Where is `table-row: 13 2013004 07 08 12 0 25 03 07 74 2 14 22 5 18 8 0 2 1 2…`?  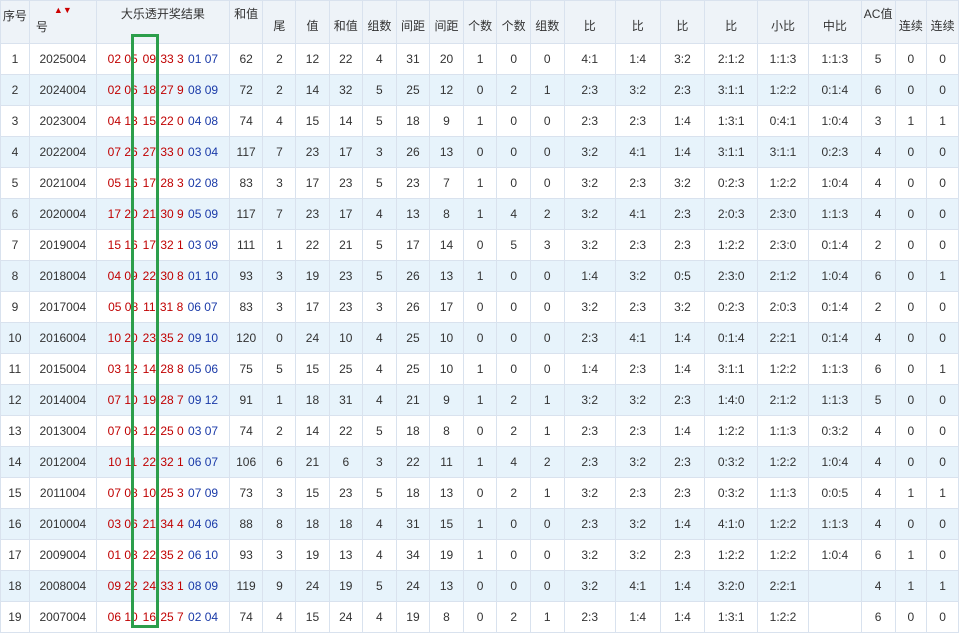 table-row: 13 2013004 07 08 12 0 25 03 07 74 2 14 22 5 18 8 0 2 1 2… is located at coordinates (479, 431).